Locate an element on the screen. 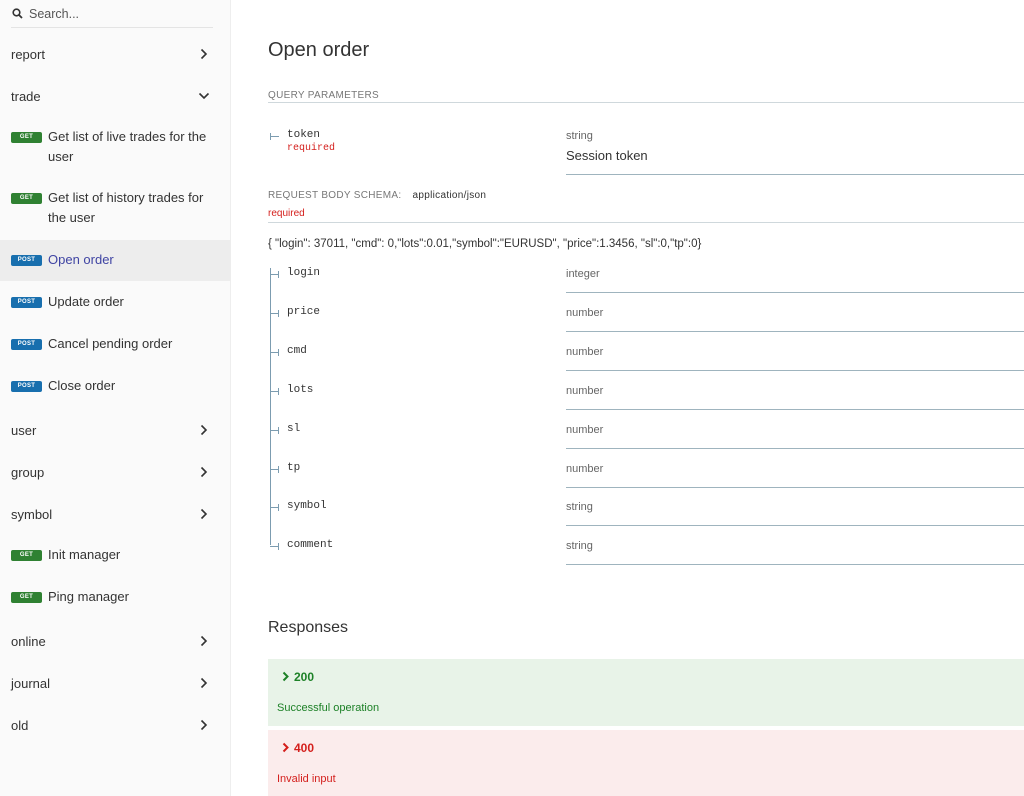  query-params-heading: QUERY PARAMETERS is located at coordinates (323, 95).